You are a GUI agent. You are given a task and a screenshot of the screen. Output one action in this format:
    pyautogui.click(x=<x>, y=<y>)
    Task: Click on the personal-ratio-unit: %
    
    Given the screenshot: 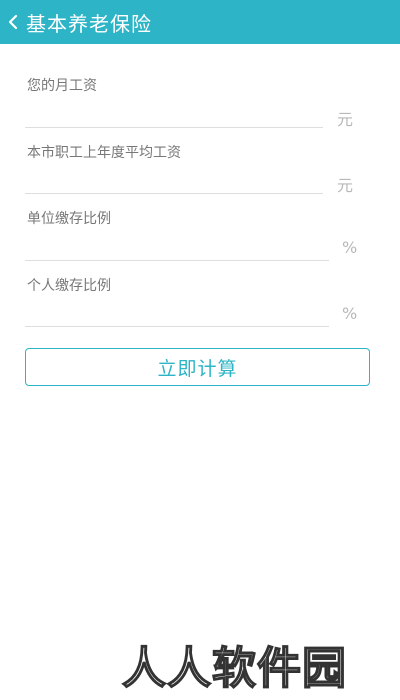 What is the action you would take?
    pyautogui.click(x=350, y=313)
    